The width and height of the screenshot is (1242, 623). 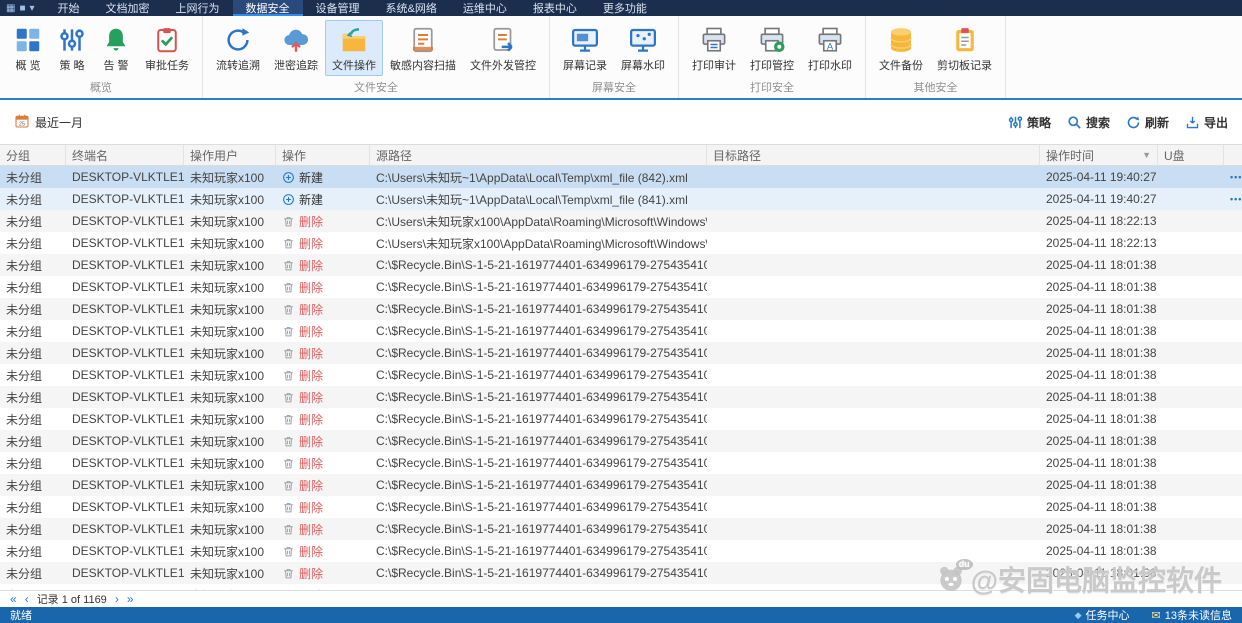 What do you see at coordinates (1192, 615) in the screenshot?
I see `unread-messages-button: ✉ 13条未读信息` at bounding box center [1192, 615].